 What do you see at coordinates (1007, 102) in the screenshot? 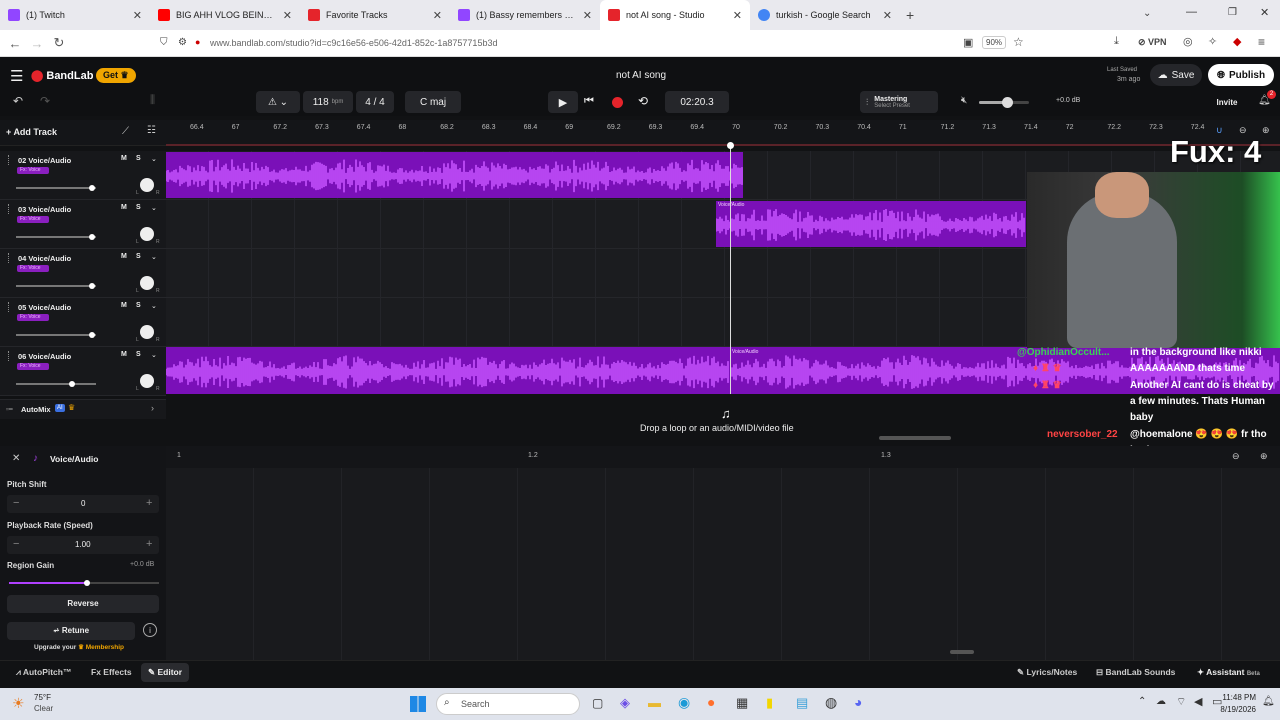
I see `master-volume-knob` at bounding box center [1007, 102].